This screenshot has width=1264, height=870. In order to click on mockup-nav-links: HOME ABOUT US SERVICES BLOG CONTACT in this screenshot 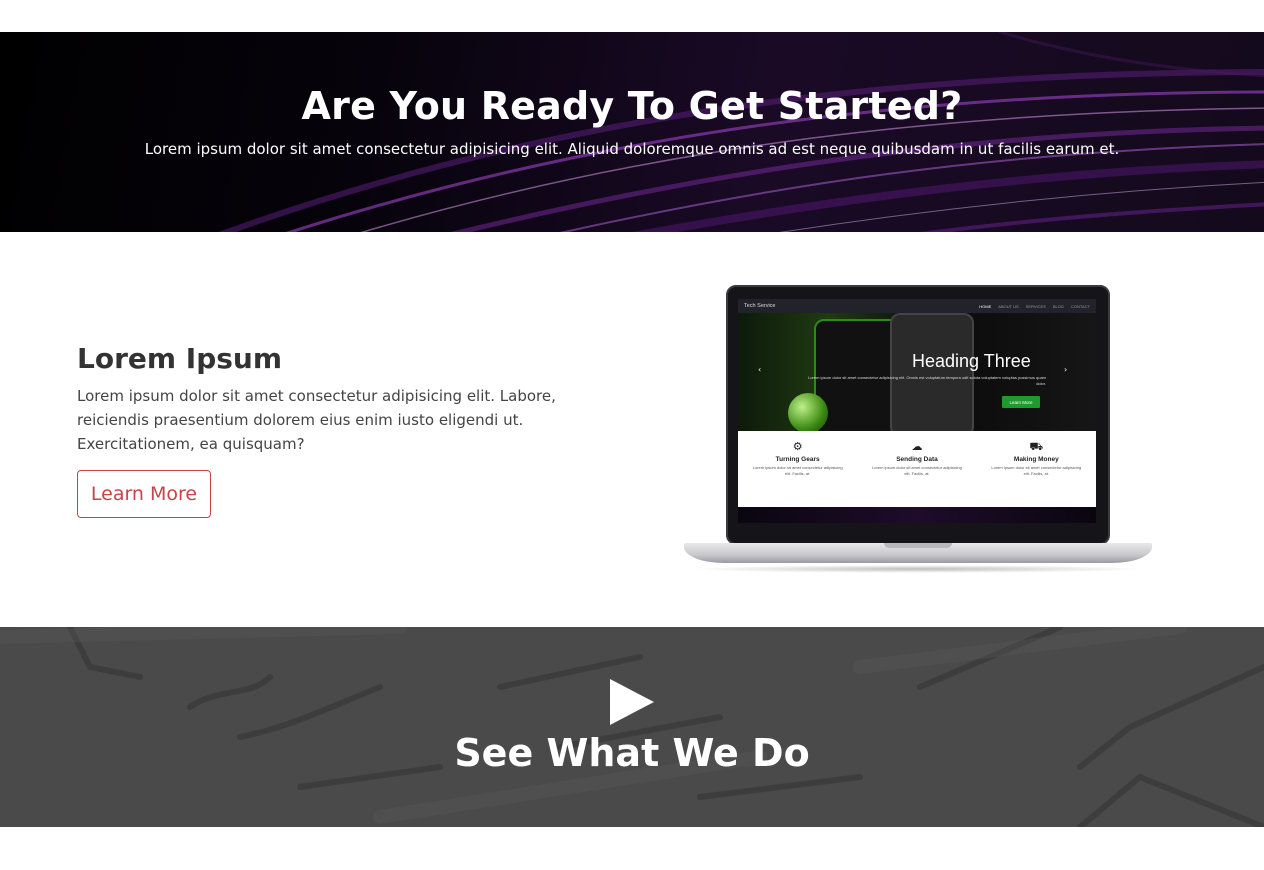, I will do `click(1034, 306)`.